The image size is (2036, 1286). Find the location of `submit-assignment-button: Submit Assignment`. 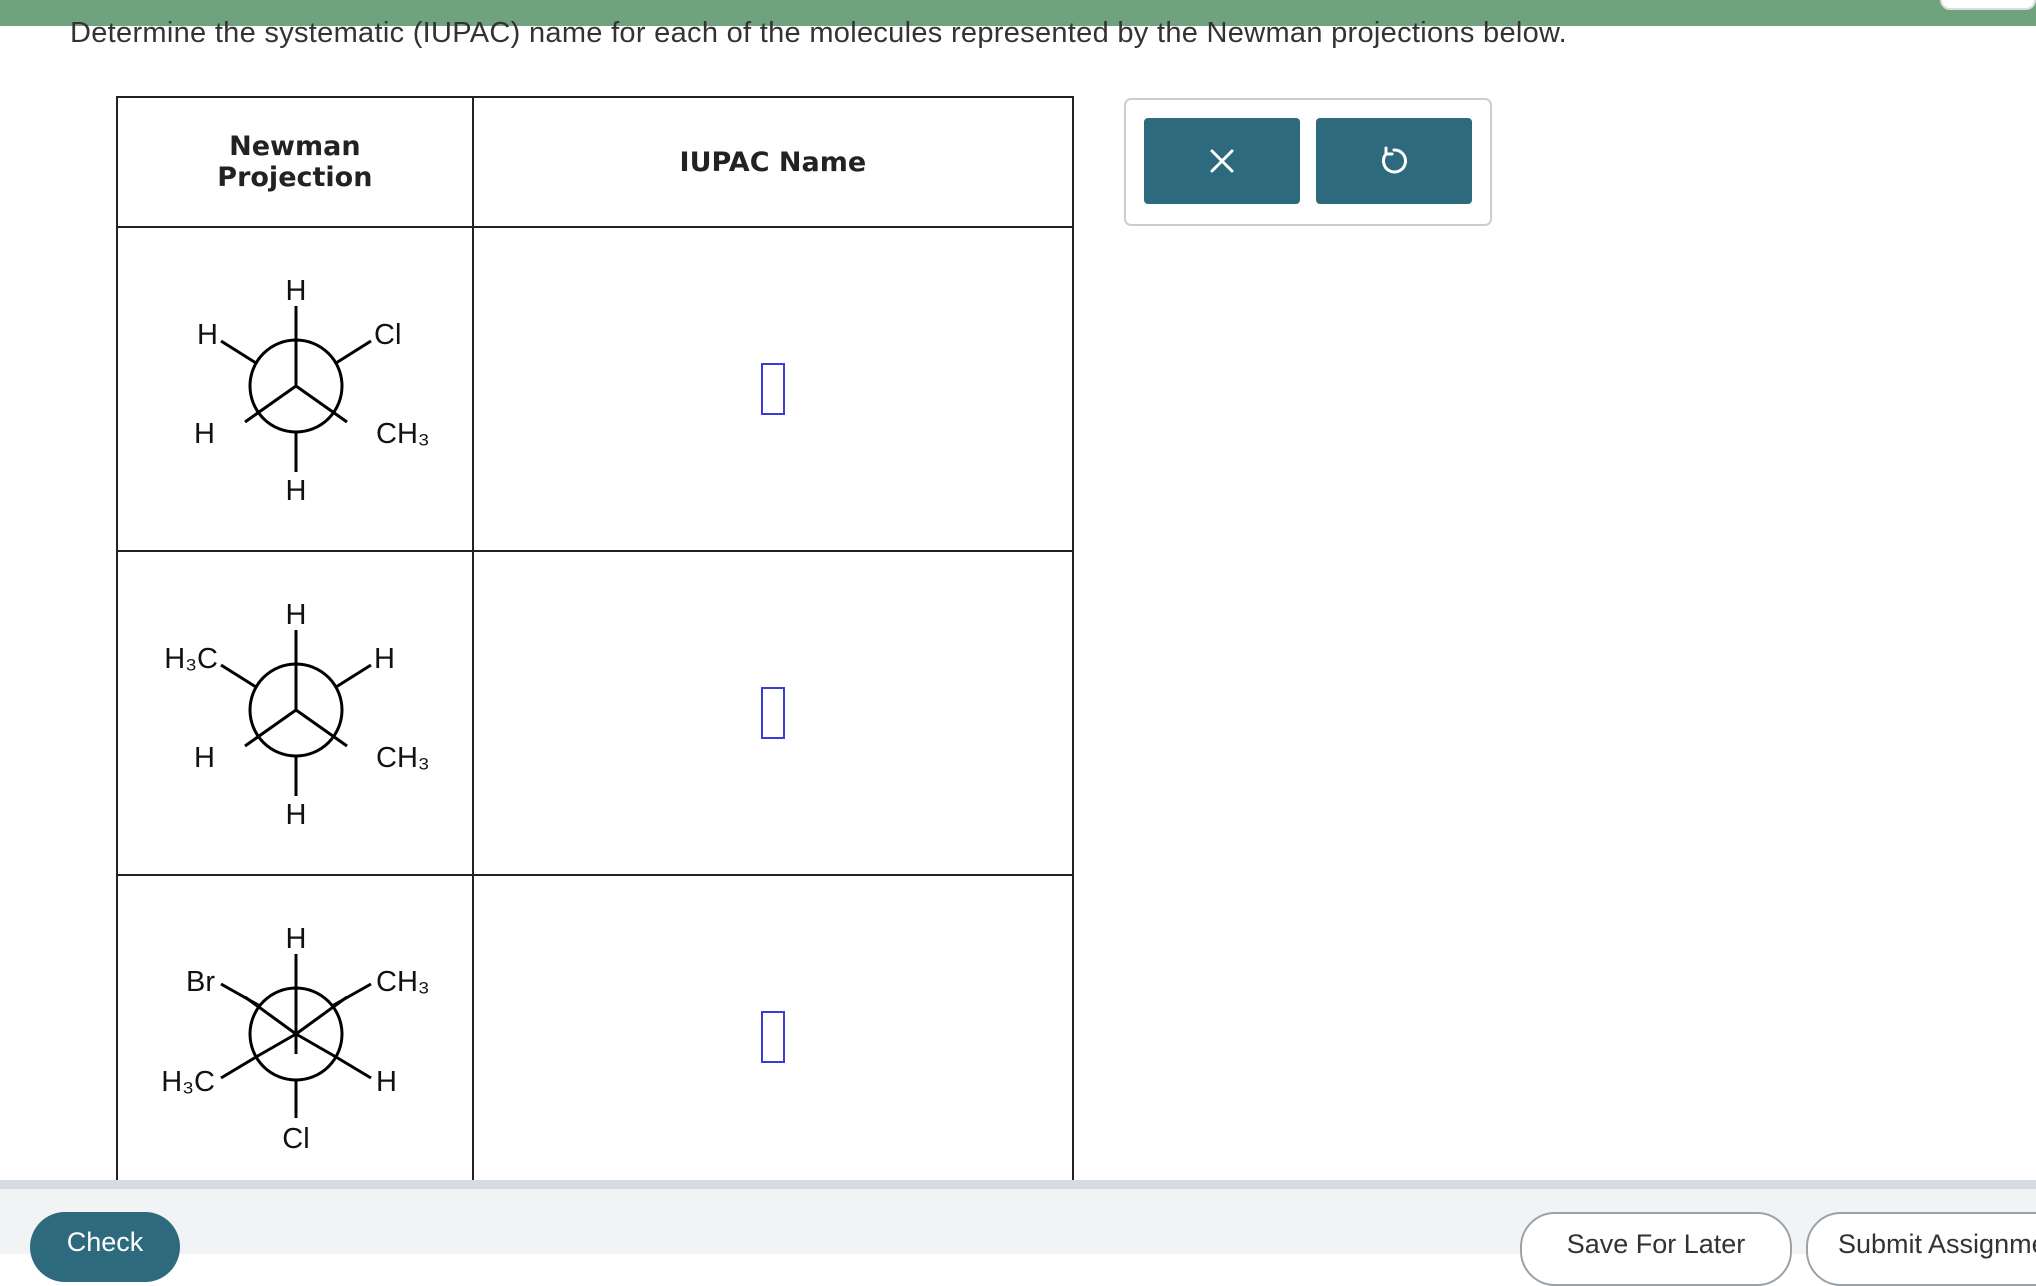

submit-assignment-button: Submit Assignment is located at coordinates (1921, 1249).